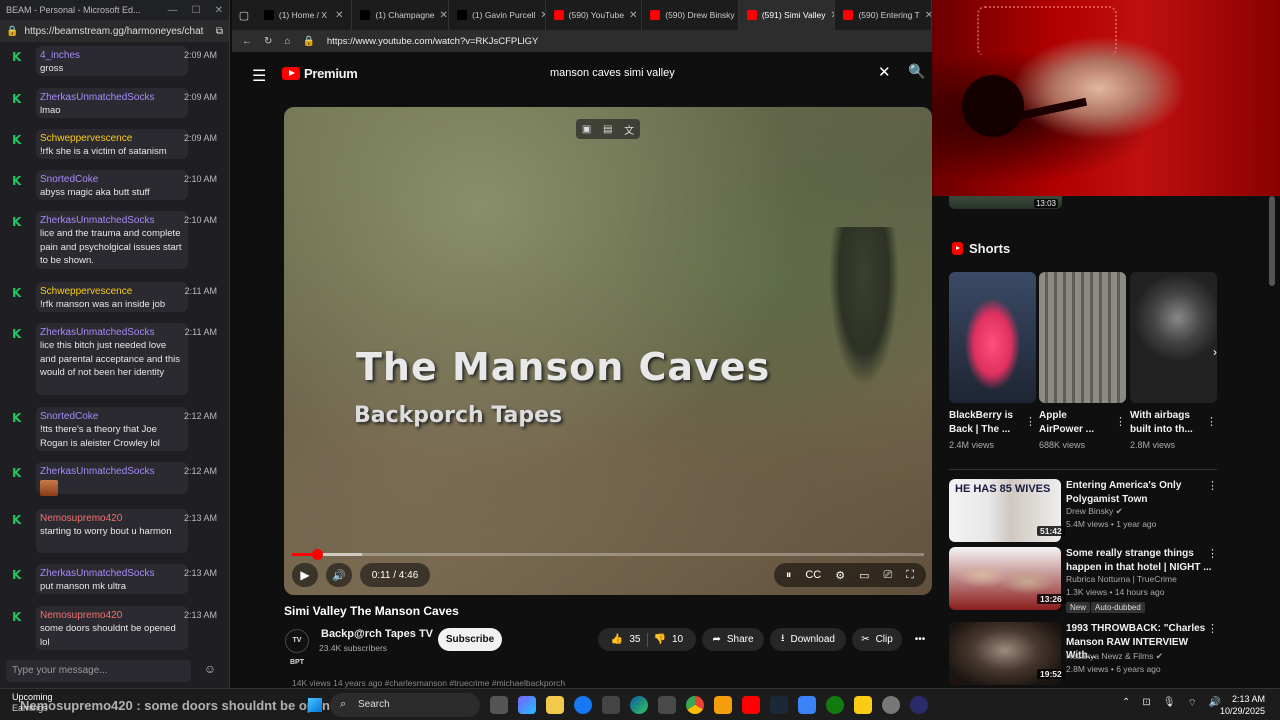  Describe the element at coordinates (405, 705) in the screenshot. I see `taskbar-search: ⌕ Search` at that location.